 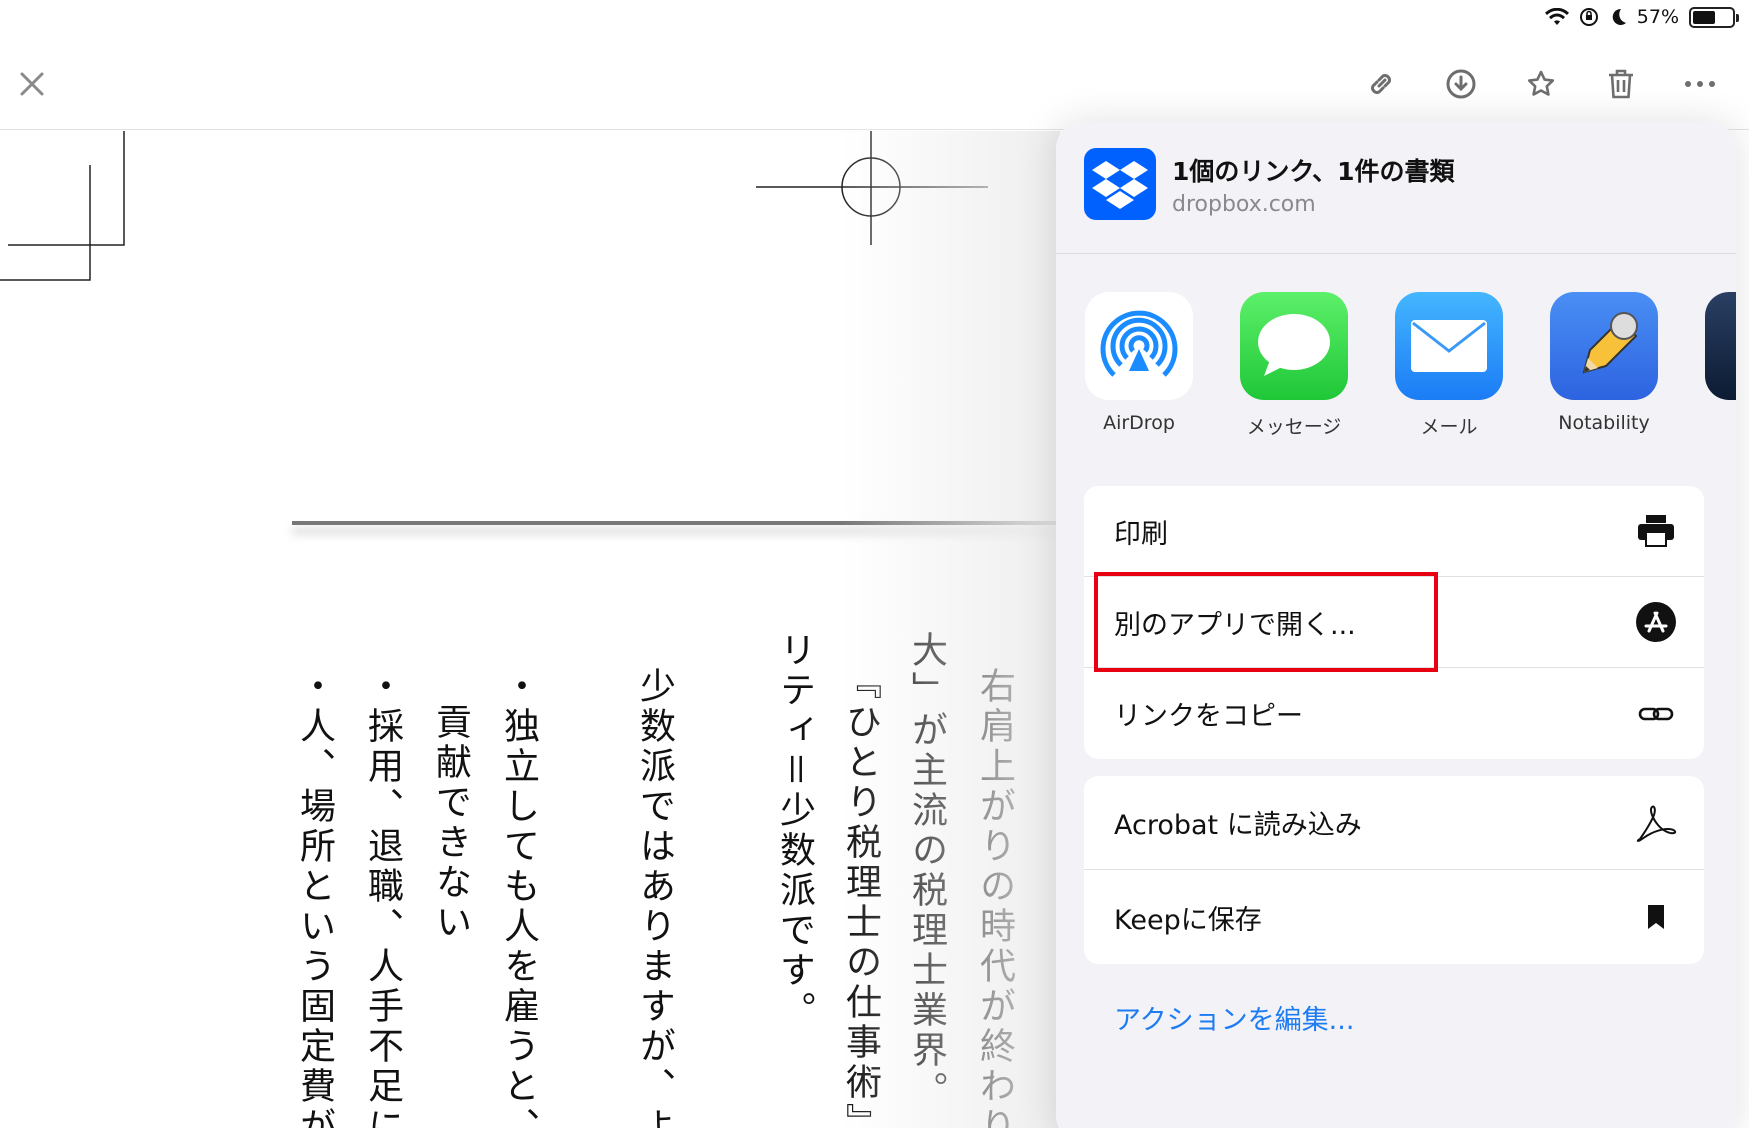 I want to click on app-label: メール, so click(x=1449, y=427).